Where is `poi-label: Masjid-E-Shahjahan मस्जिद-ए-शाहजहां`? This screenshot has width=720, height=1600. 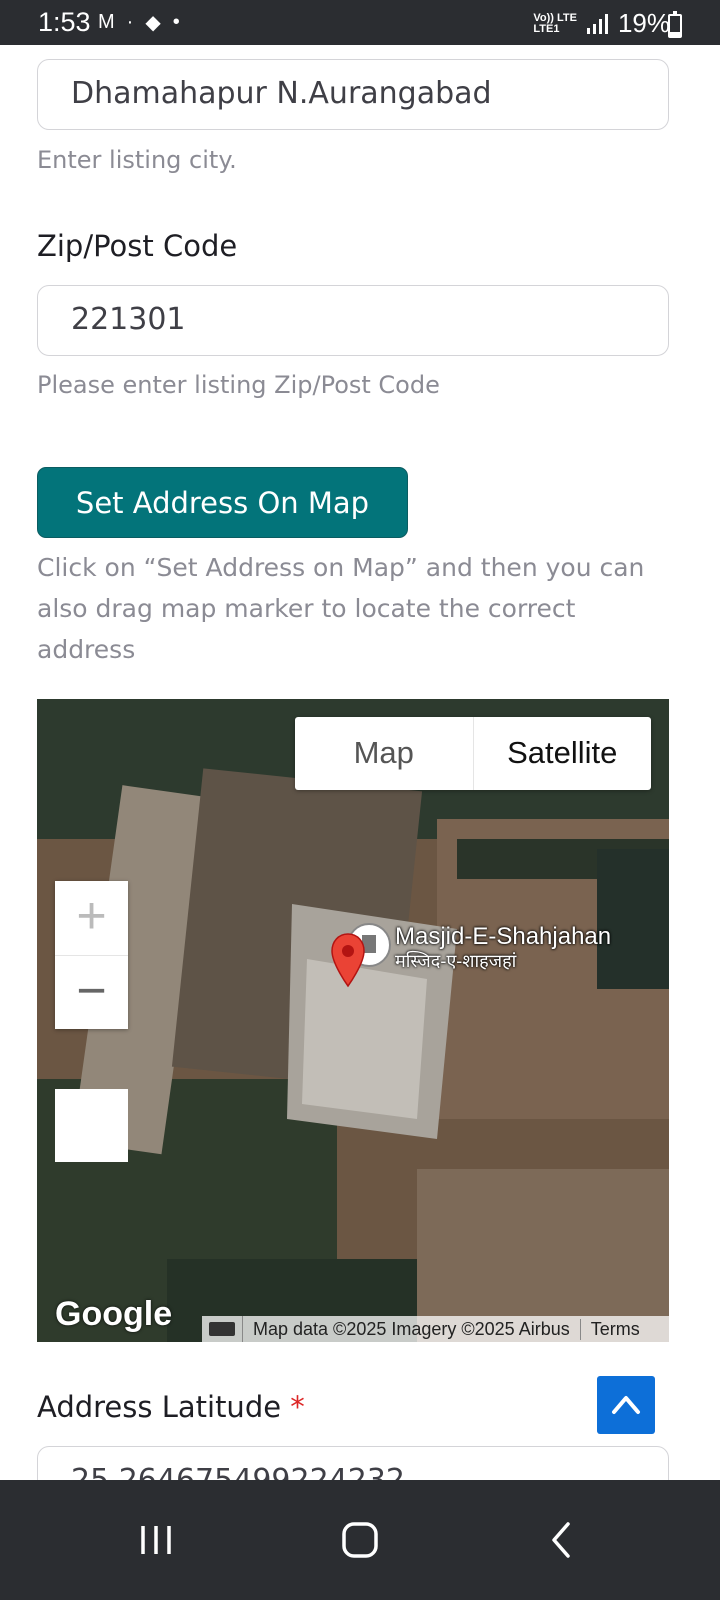 poi-label: Masjid-E-Shahjahan मस्जिद-ए-शाहजहां is located at coordinates (503, 949).